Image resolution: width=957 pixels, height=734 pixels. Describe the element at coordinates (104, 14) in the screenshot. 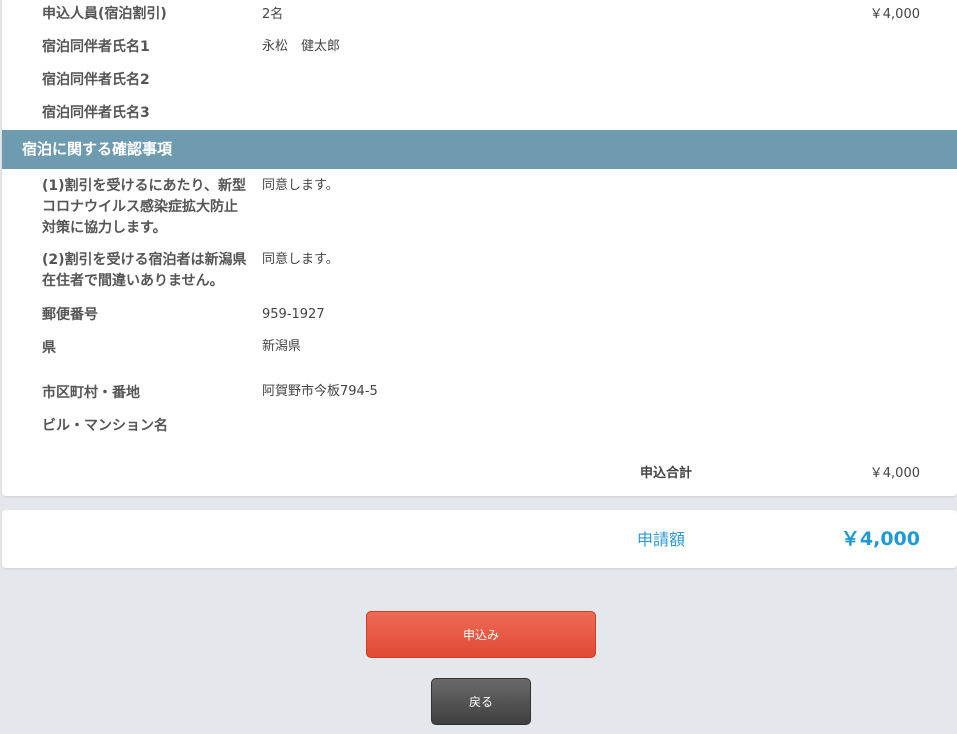

I see `row-label-guests: 申込人員(宿泊割引)` at that location.